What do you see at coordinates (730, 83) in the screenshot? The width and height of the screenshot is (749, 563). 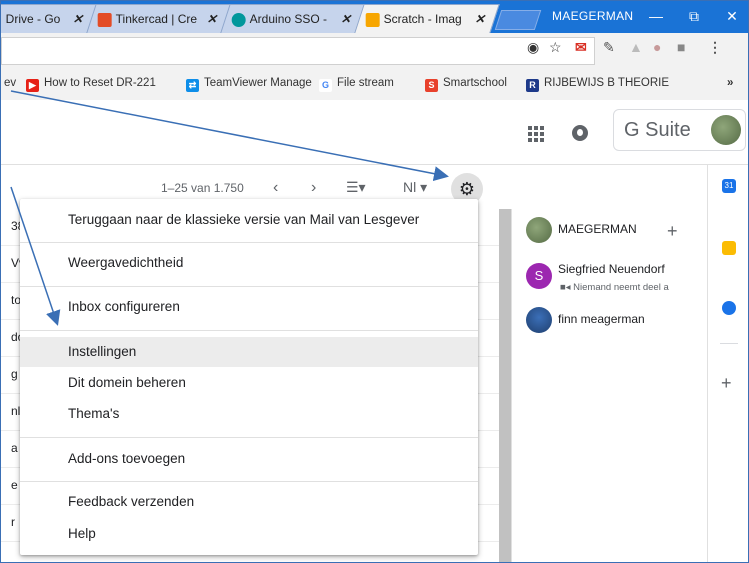 I see `bookmarks-overflow-button: »` at bounding box center [730, 83].